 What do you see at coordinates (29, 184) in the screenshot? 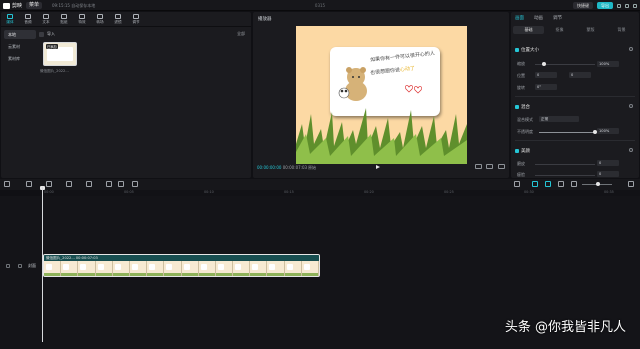
I see `undo-icon` at bounding box center [29, 184].